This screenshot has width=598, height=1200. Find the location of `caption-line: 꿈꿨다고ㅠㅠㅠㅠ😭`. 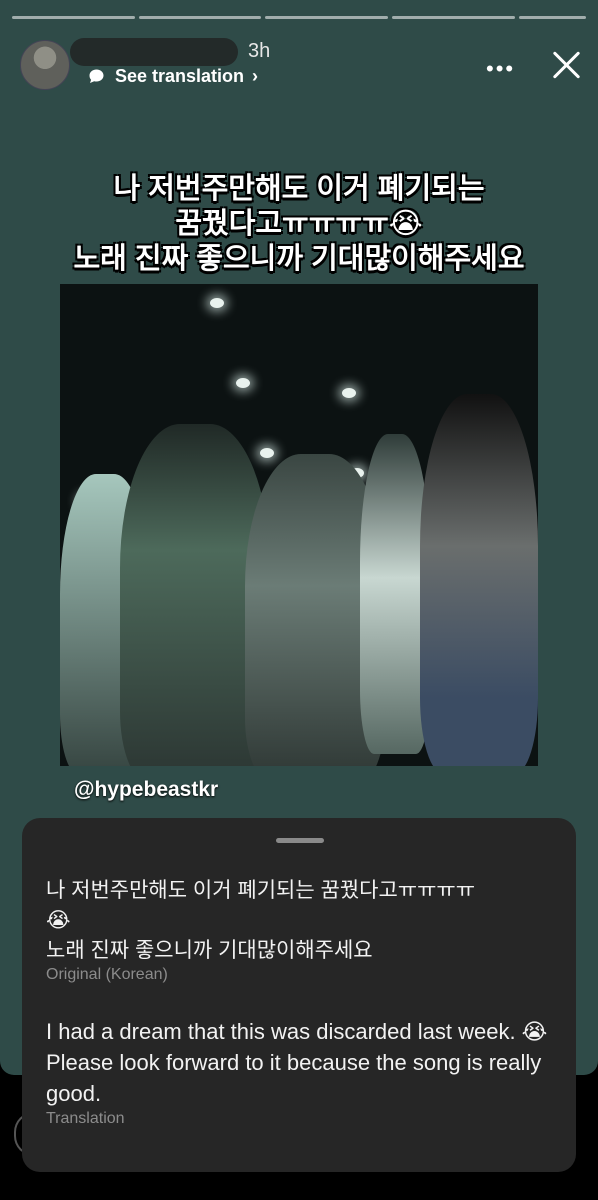

caption-line: 꿈꿨다고ㅠㅠㅠㅠ😭 is located at coordinates (299, 224).